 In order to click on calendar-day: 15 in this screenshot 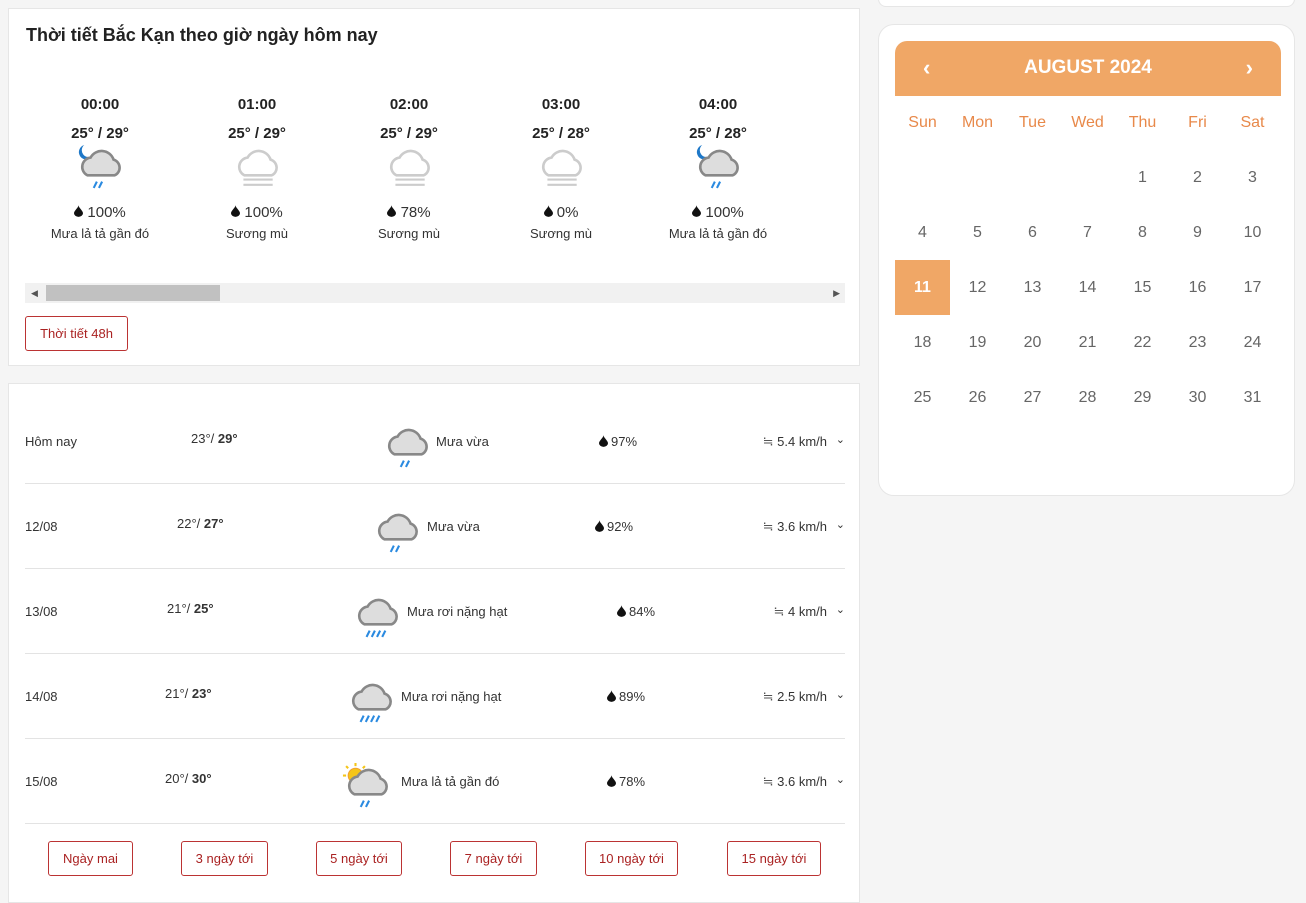, I will do `click(1142, 287)`.